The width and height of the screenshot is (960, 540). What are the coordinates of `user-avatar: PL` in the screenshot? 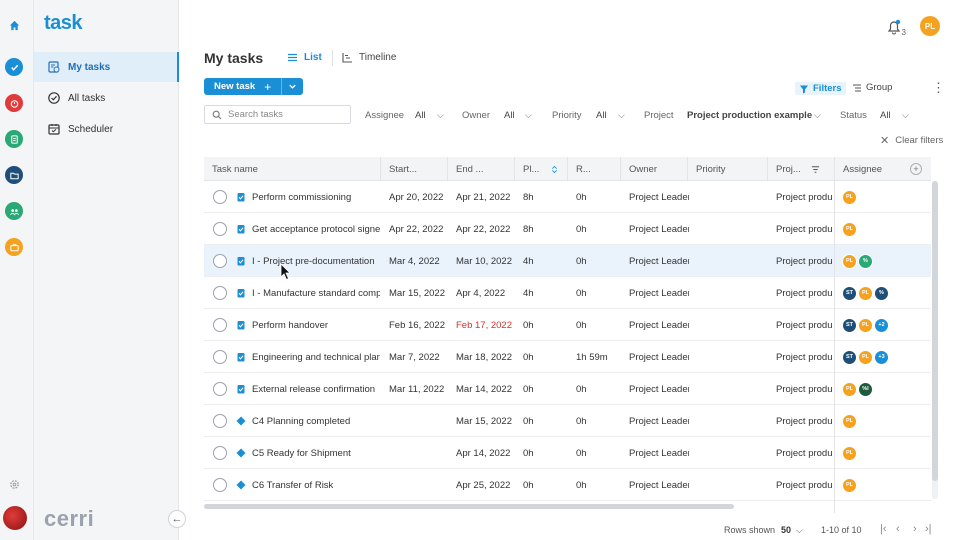 It's located at (930, 26).